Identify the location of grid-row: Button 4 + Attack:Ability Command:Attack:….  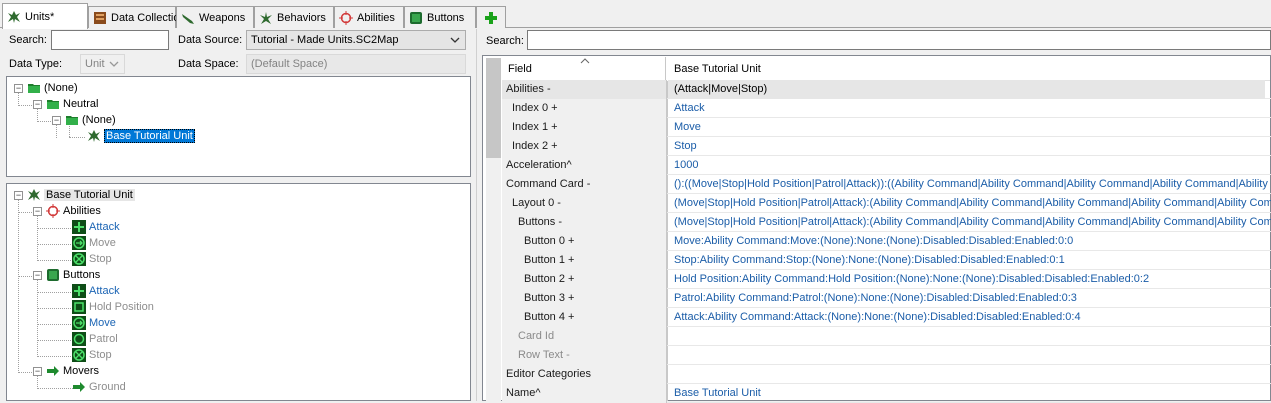
(886, 317).